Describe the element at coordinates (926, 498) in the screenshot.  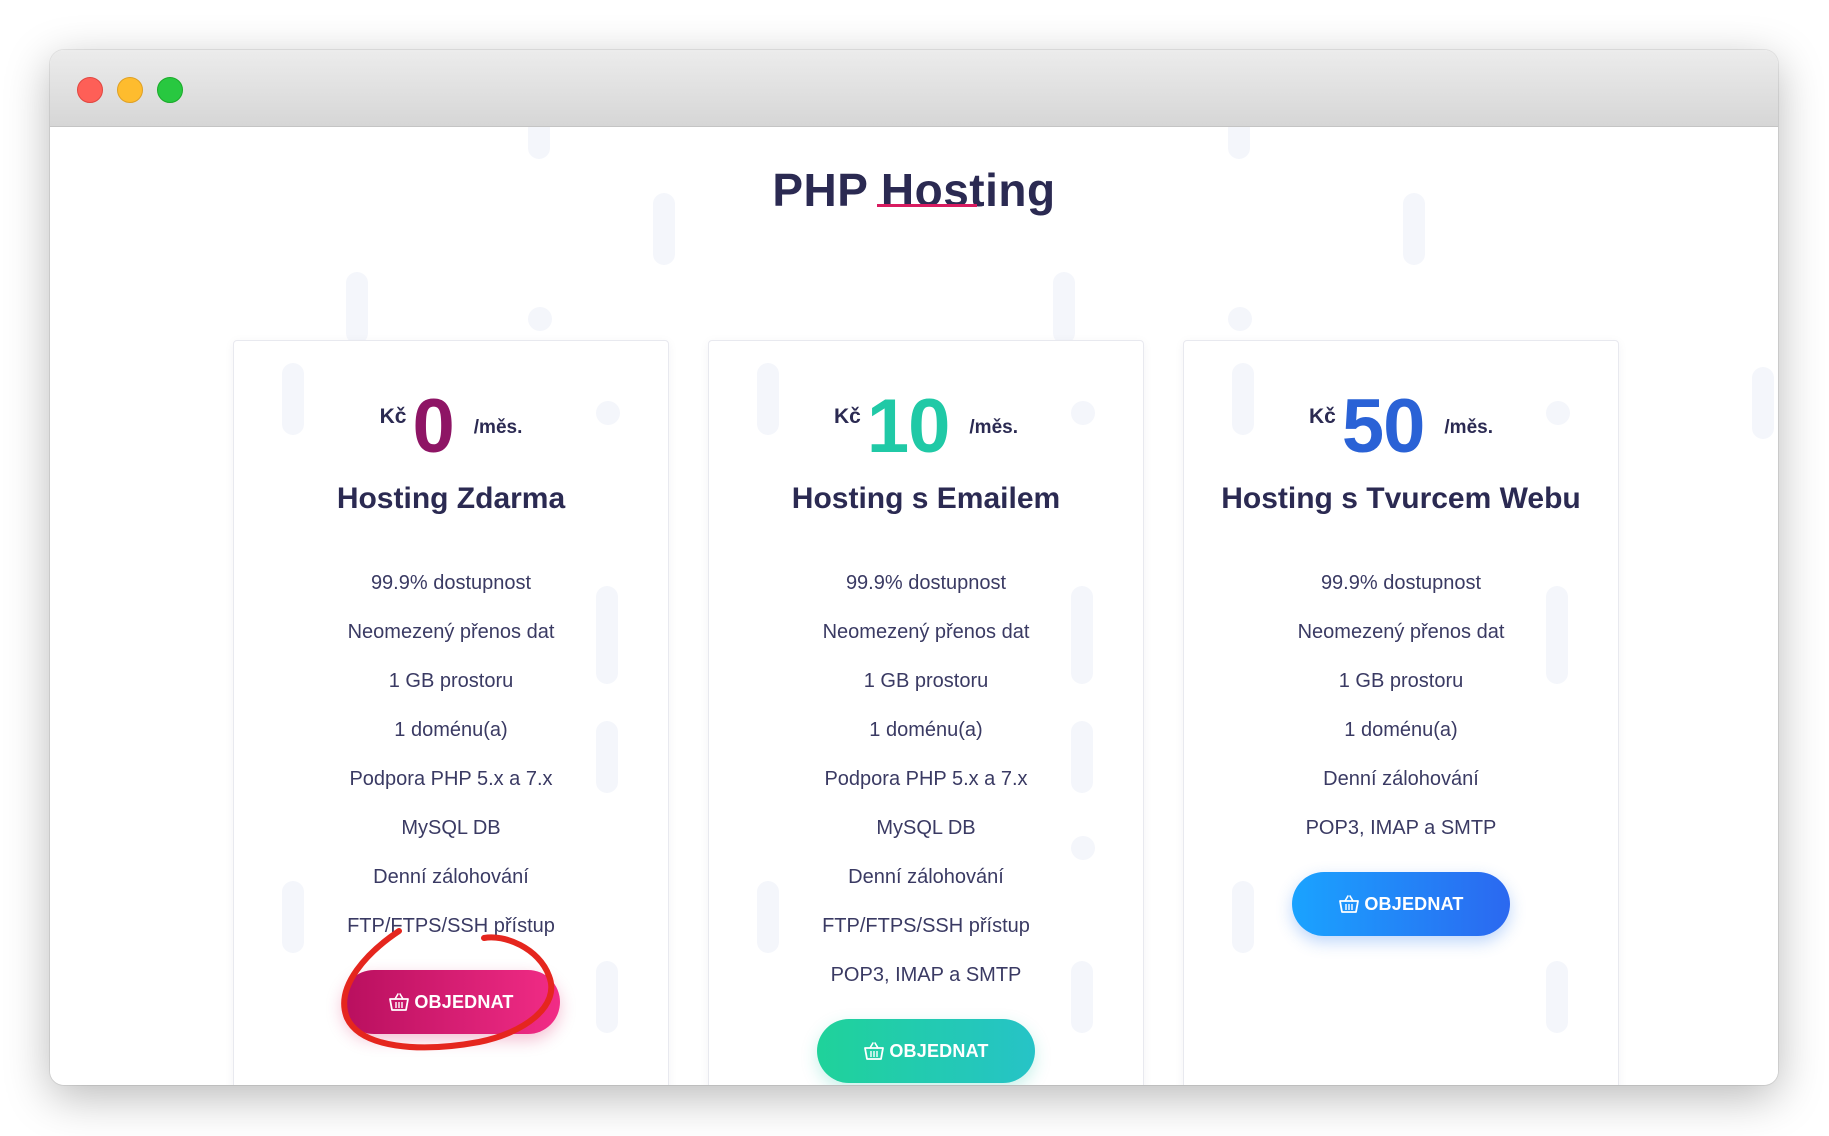
I see `plan-name: Hosting s Emailem` at that location.